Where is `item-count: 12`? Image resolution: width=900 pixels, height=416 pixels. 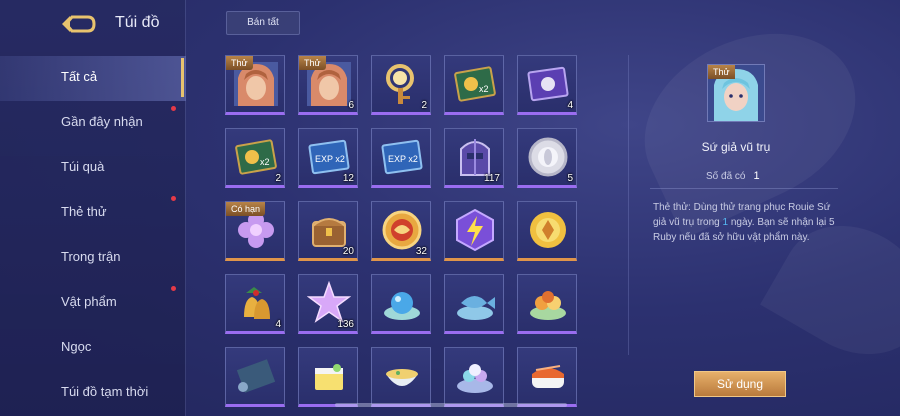 item-count: 12 is located at coordinates (348, 178).